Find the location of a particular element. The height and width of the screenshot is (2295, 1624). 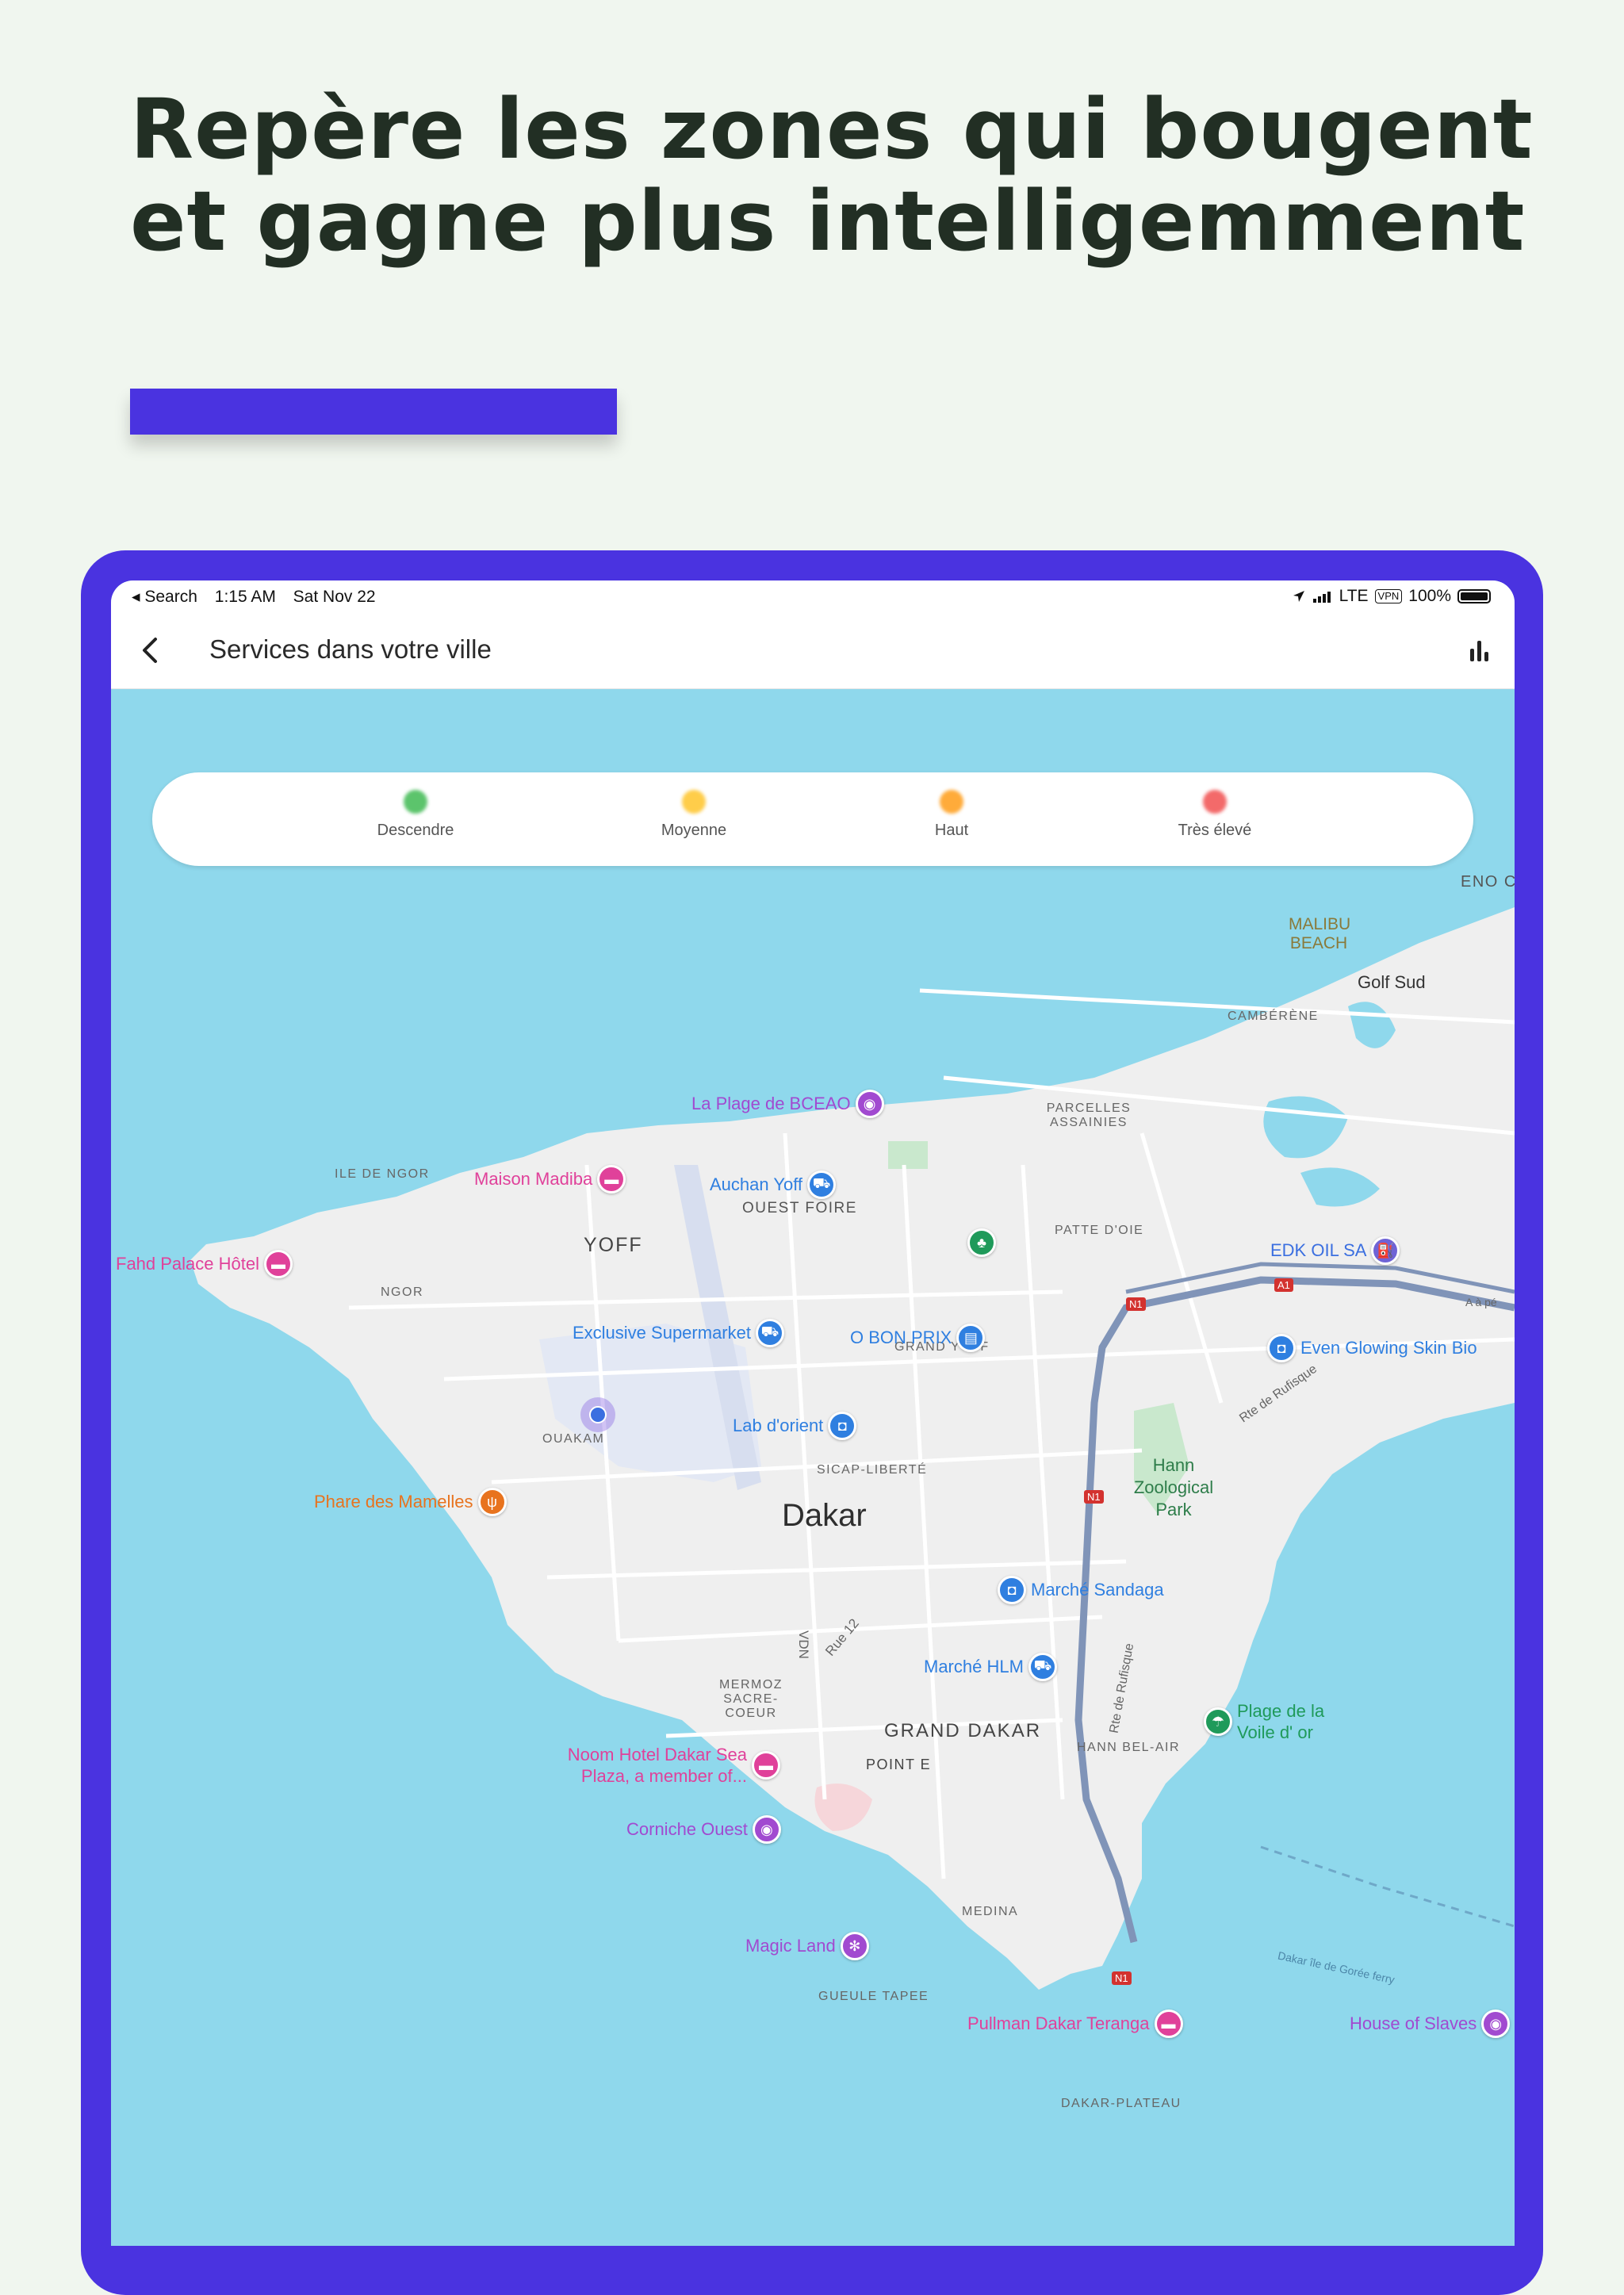

legend-label: Haut is located at coordinates (952, 831).